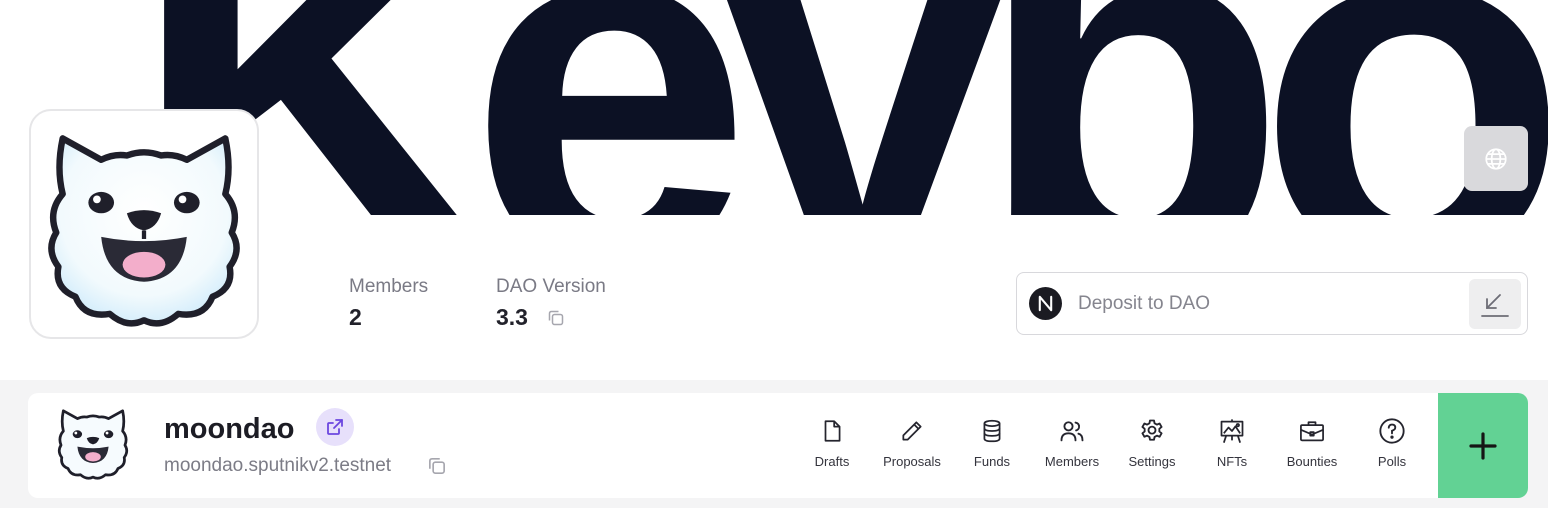 This screenshot has width=1548, height=508. What do you see at coordinates (992, 461) in the screenshot?
I see `nav-funds-label: Funds` at bounding box center [992, 461].